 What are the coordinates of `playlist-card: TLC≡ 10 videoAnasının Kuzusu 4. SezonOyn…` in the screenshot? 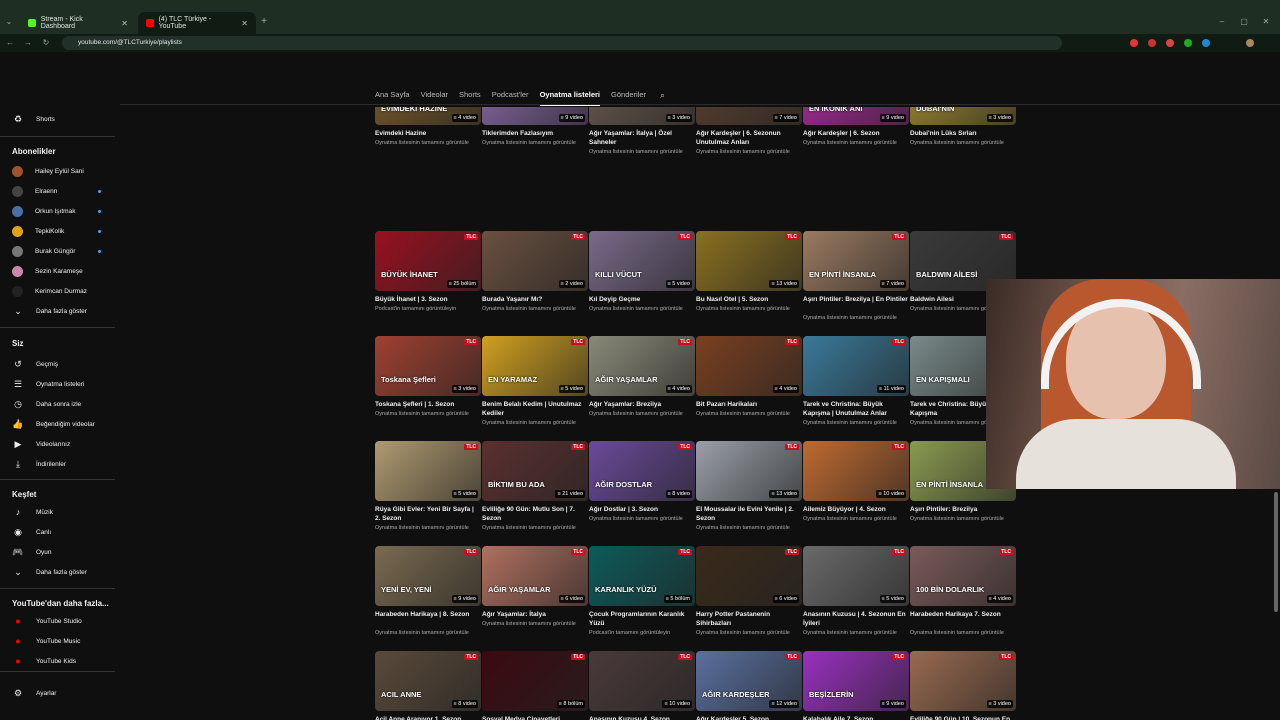 It's located at (642, 685).